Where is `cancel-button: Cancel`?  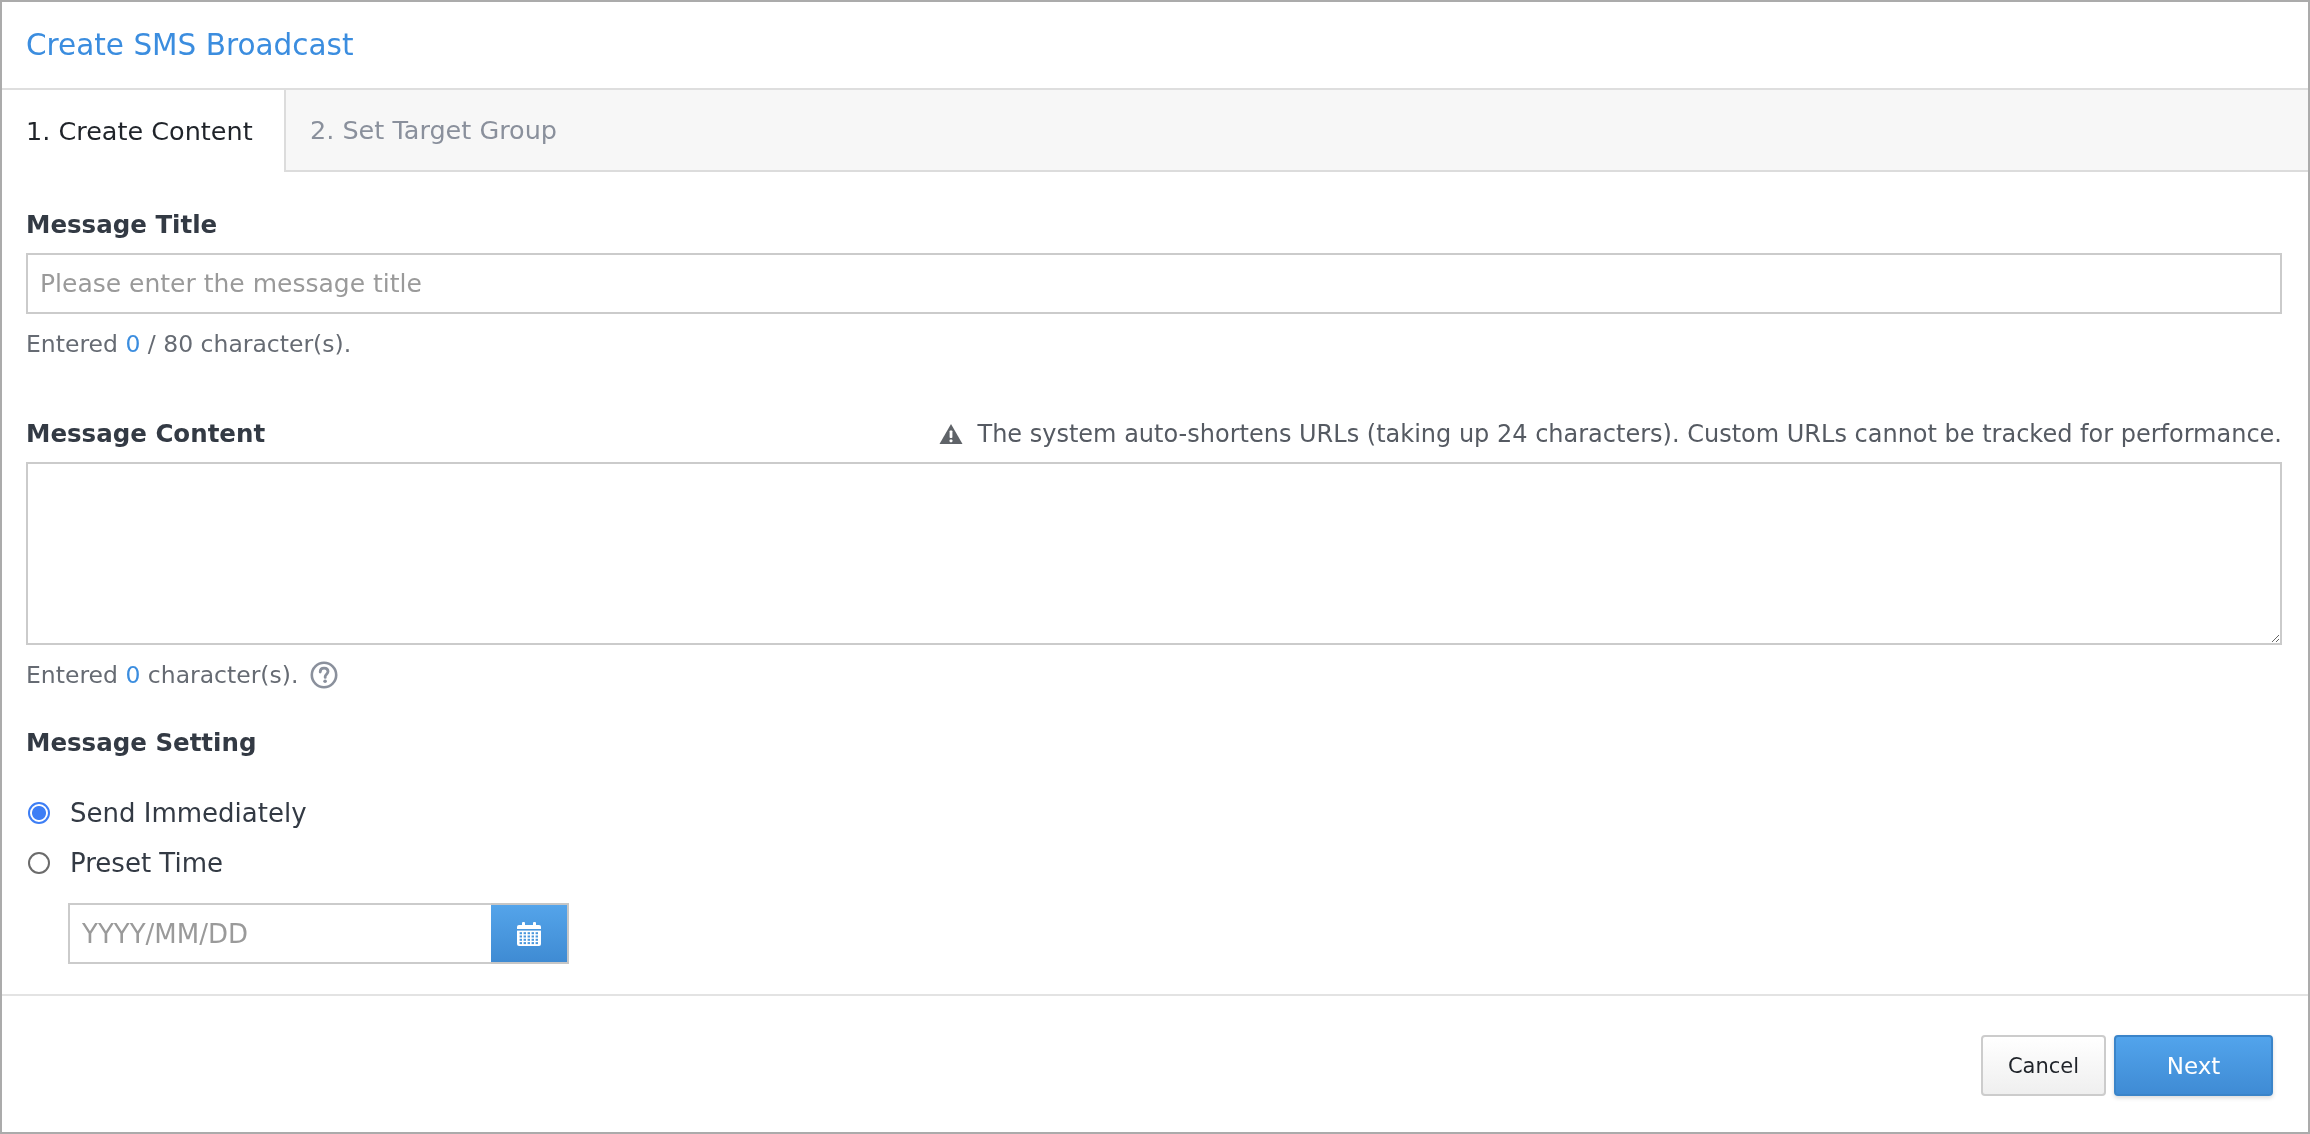 cancel-button: Cancel is located at coordinates (2043, 1065).